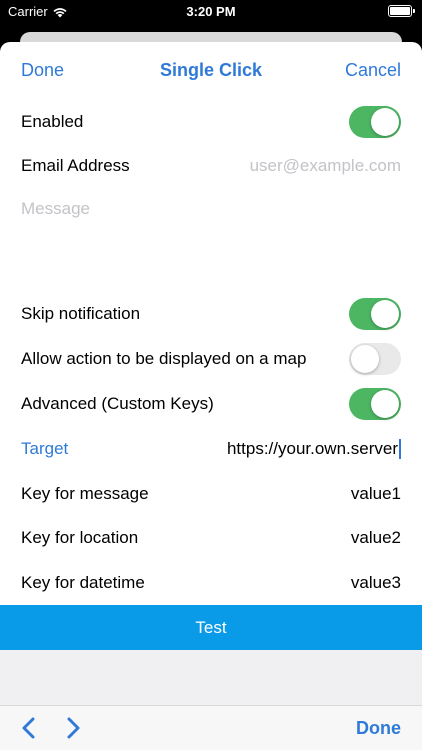 This screenshot has width=422, height=750. What do you see at coordinates (373, 70) in the screenshot?
I see `cancel-button: Cancel` at bounding box center [373, 70].